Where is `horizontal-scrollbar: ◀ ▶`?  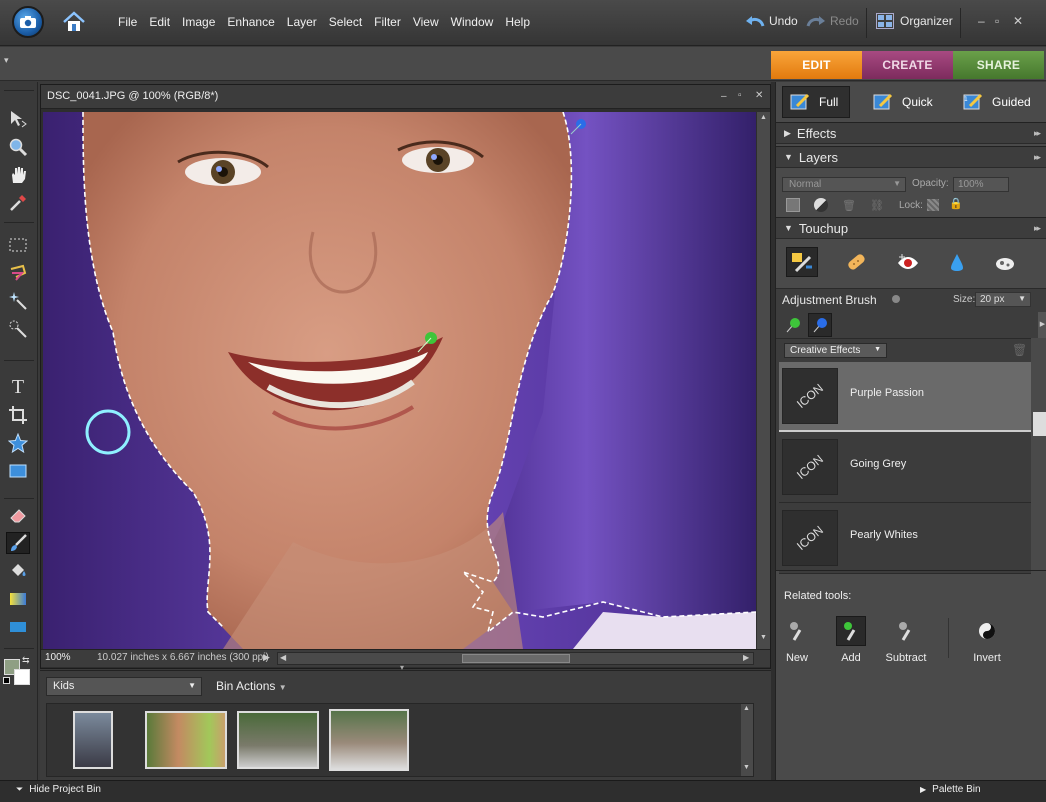 horizontal-scrollbar: ◀ ▶ is located at coordinates (515, 658).